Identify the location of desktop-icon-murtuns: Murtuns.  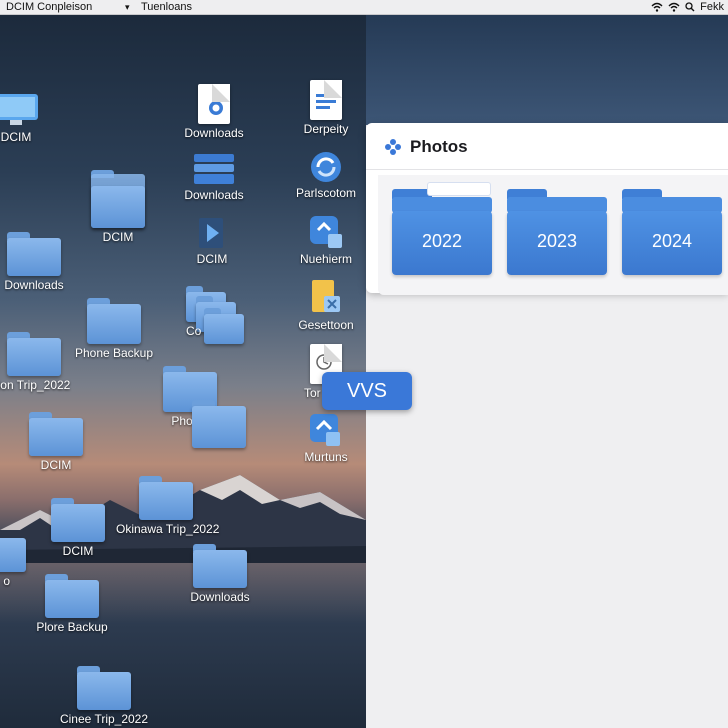
(326, 438).